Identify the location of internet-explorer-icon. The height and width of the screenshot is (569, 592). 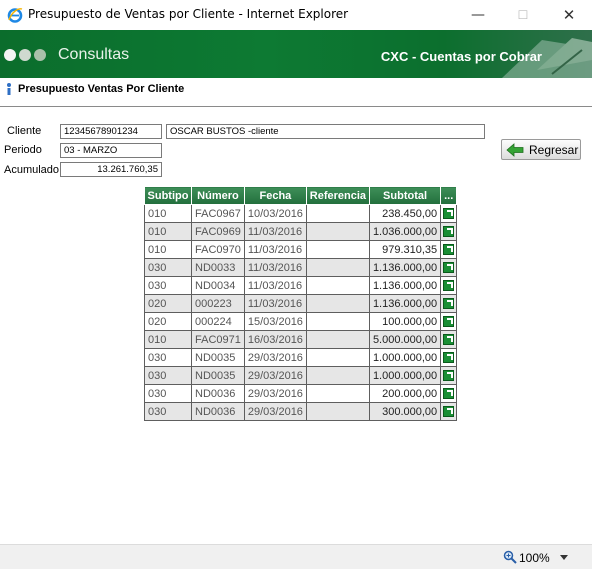
(15, 15).